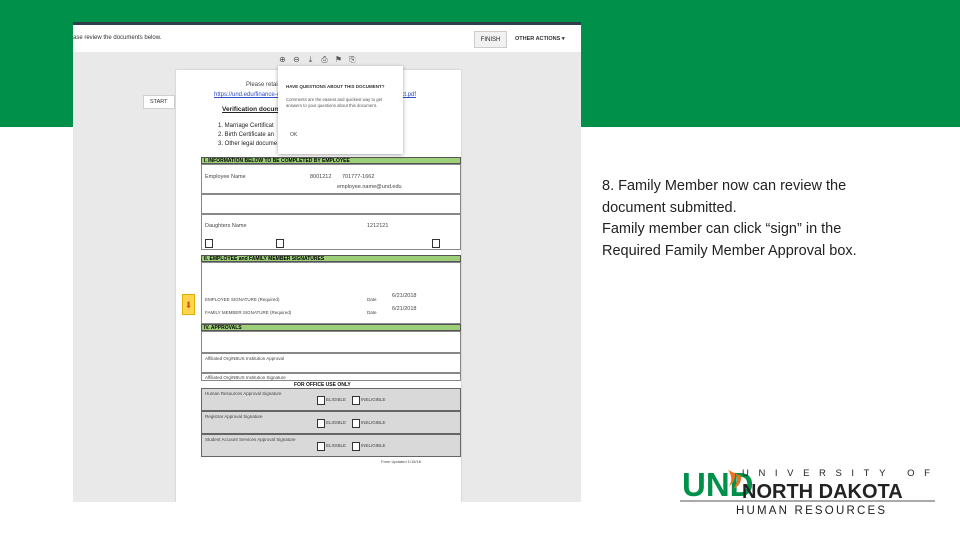 This screenshot has width=960, height=540. Describe the element at coordinates (338, 60) in the screenshot. I see `flag-icon: ⚑` at that location.